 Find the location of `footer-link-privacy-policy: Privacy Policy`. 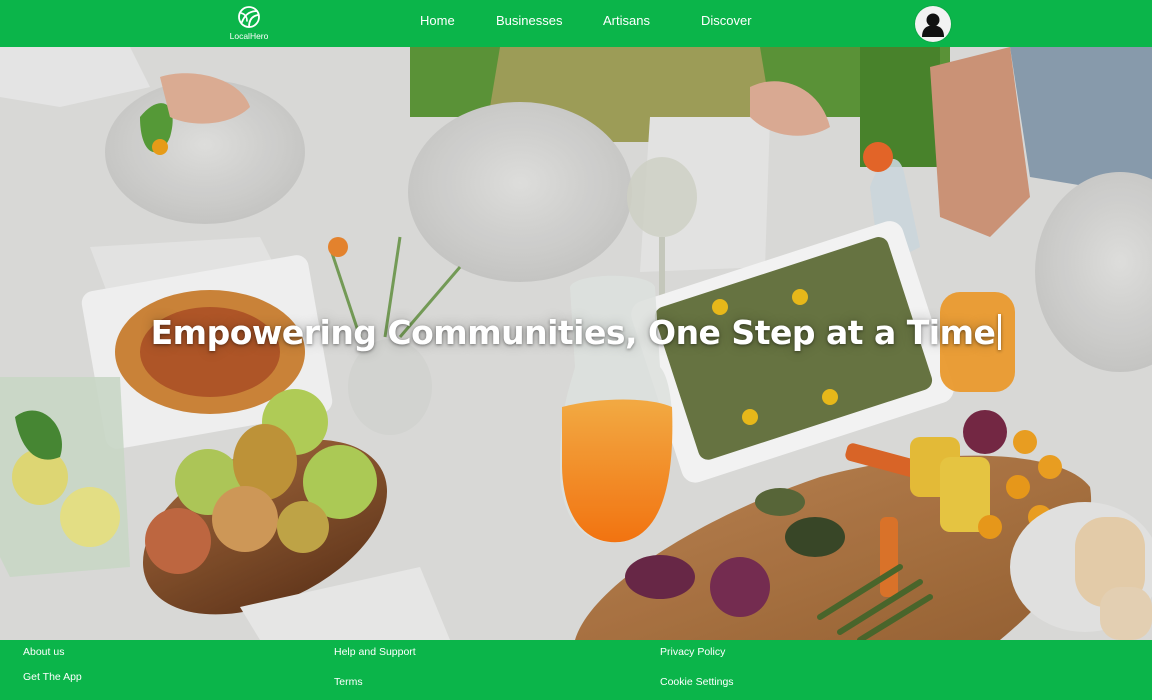

footer-link-privacy-policy: Privacy Policy is located at coordinates (692, 652).